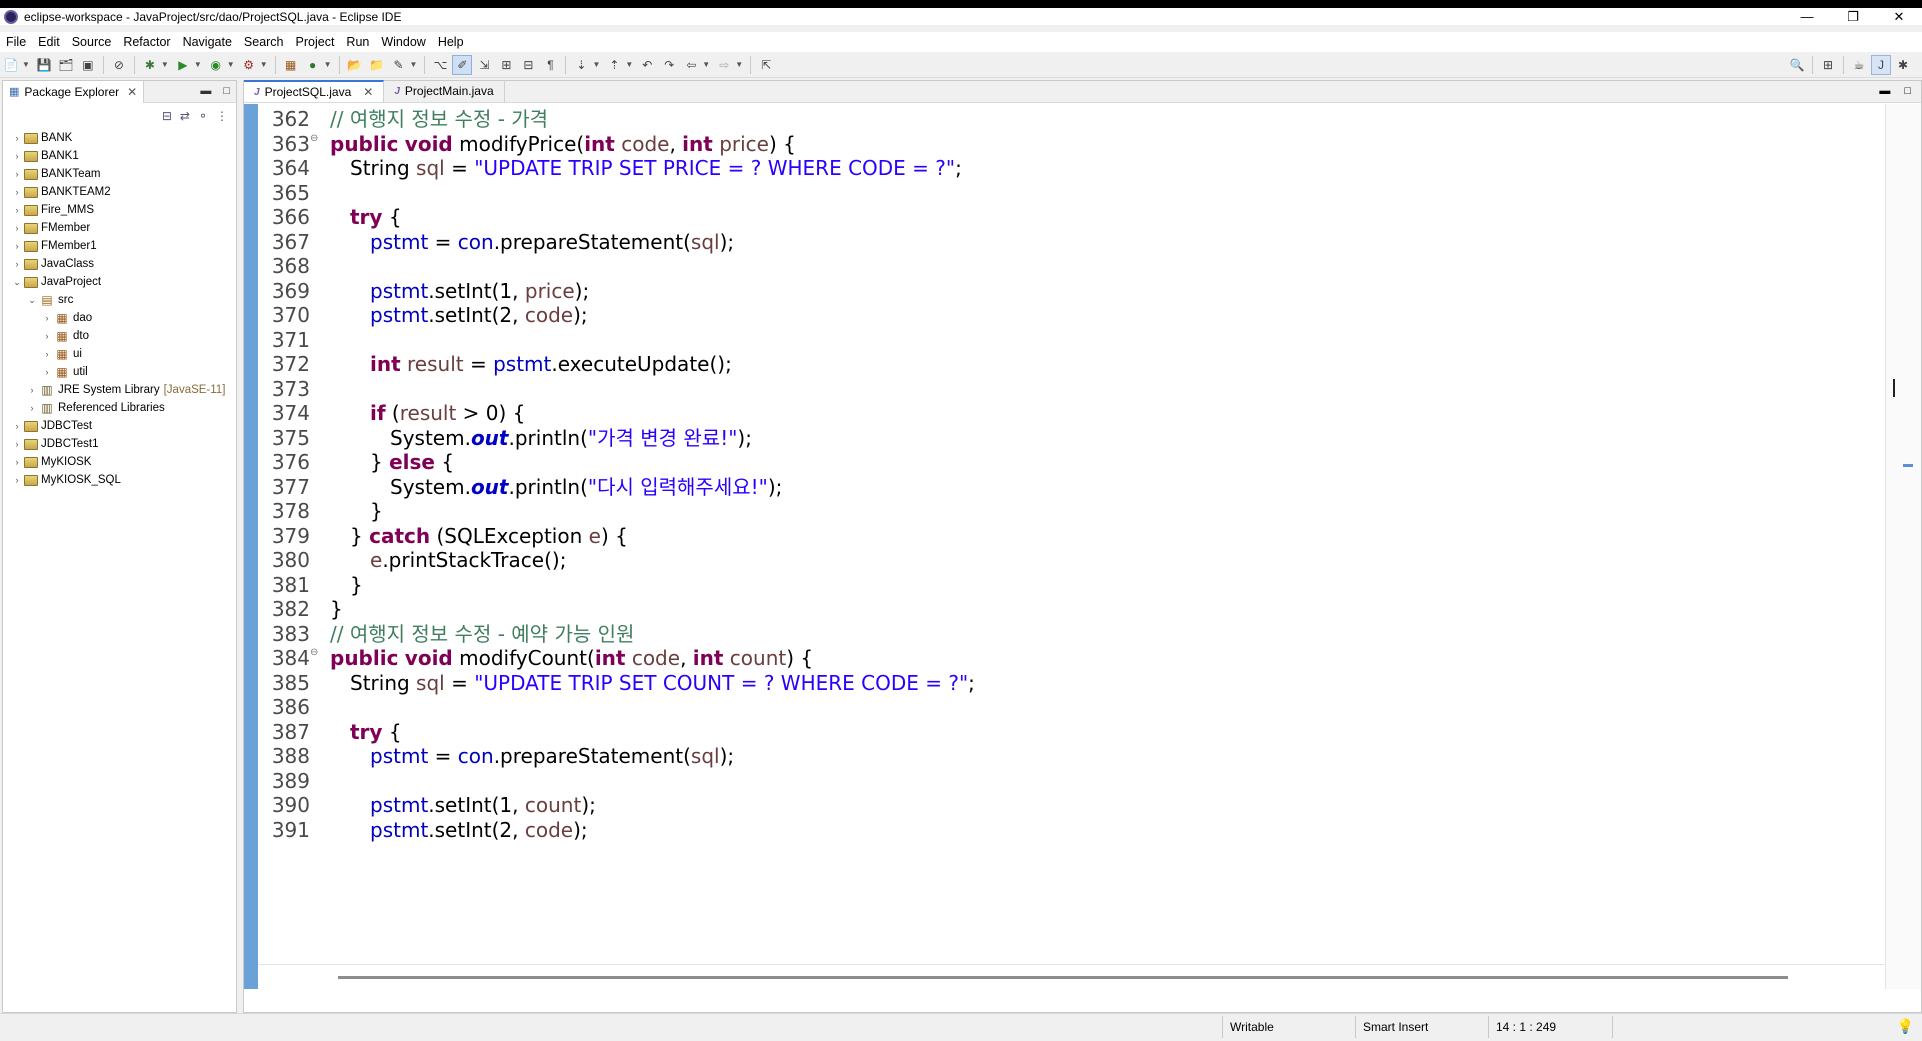  What do you see at coordinates (596, 64) in the screenshot?
I see `next-annotation-dropdown-icon: ▼` at bounding box center [596, 64].